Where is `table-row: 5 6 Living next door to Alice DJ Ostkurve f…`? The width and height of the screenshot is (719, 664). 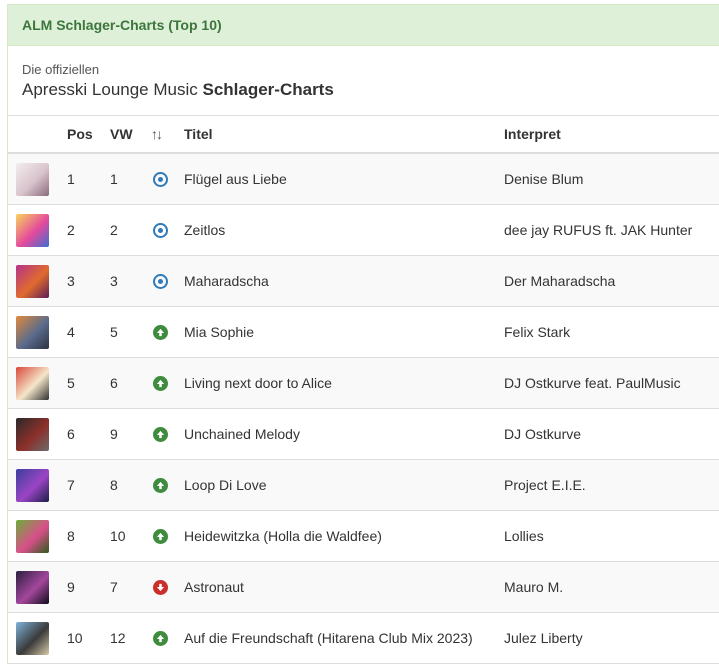 table-row: 5 6 Living next door to Alice DJ Ostkurve f… is located at coordinates (363, 383).